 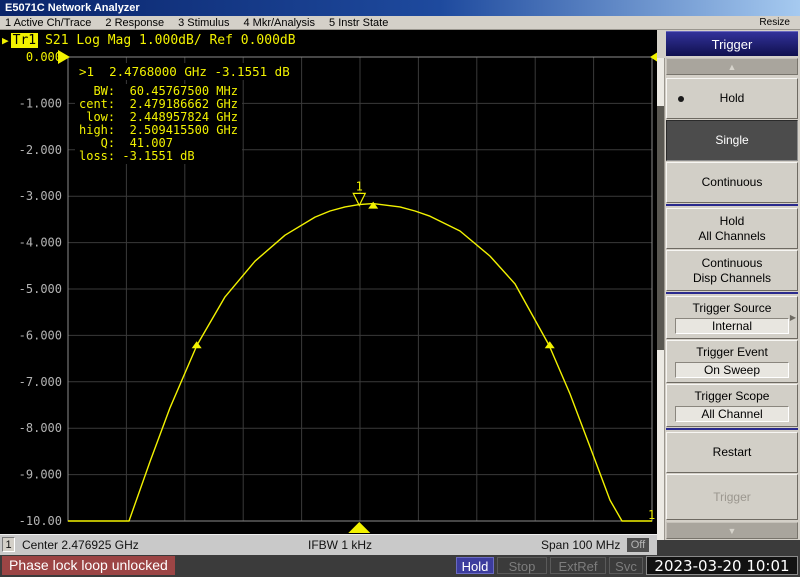 What do you see at coordinates (373, 205) in the screenshot?
I see `bw-center-marker-icon` at bounding box center [373, 205].